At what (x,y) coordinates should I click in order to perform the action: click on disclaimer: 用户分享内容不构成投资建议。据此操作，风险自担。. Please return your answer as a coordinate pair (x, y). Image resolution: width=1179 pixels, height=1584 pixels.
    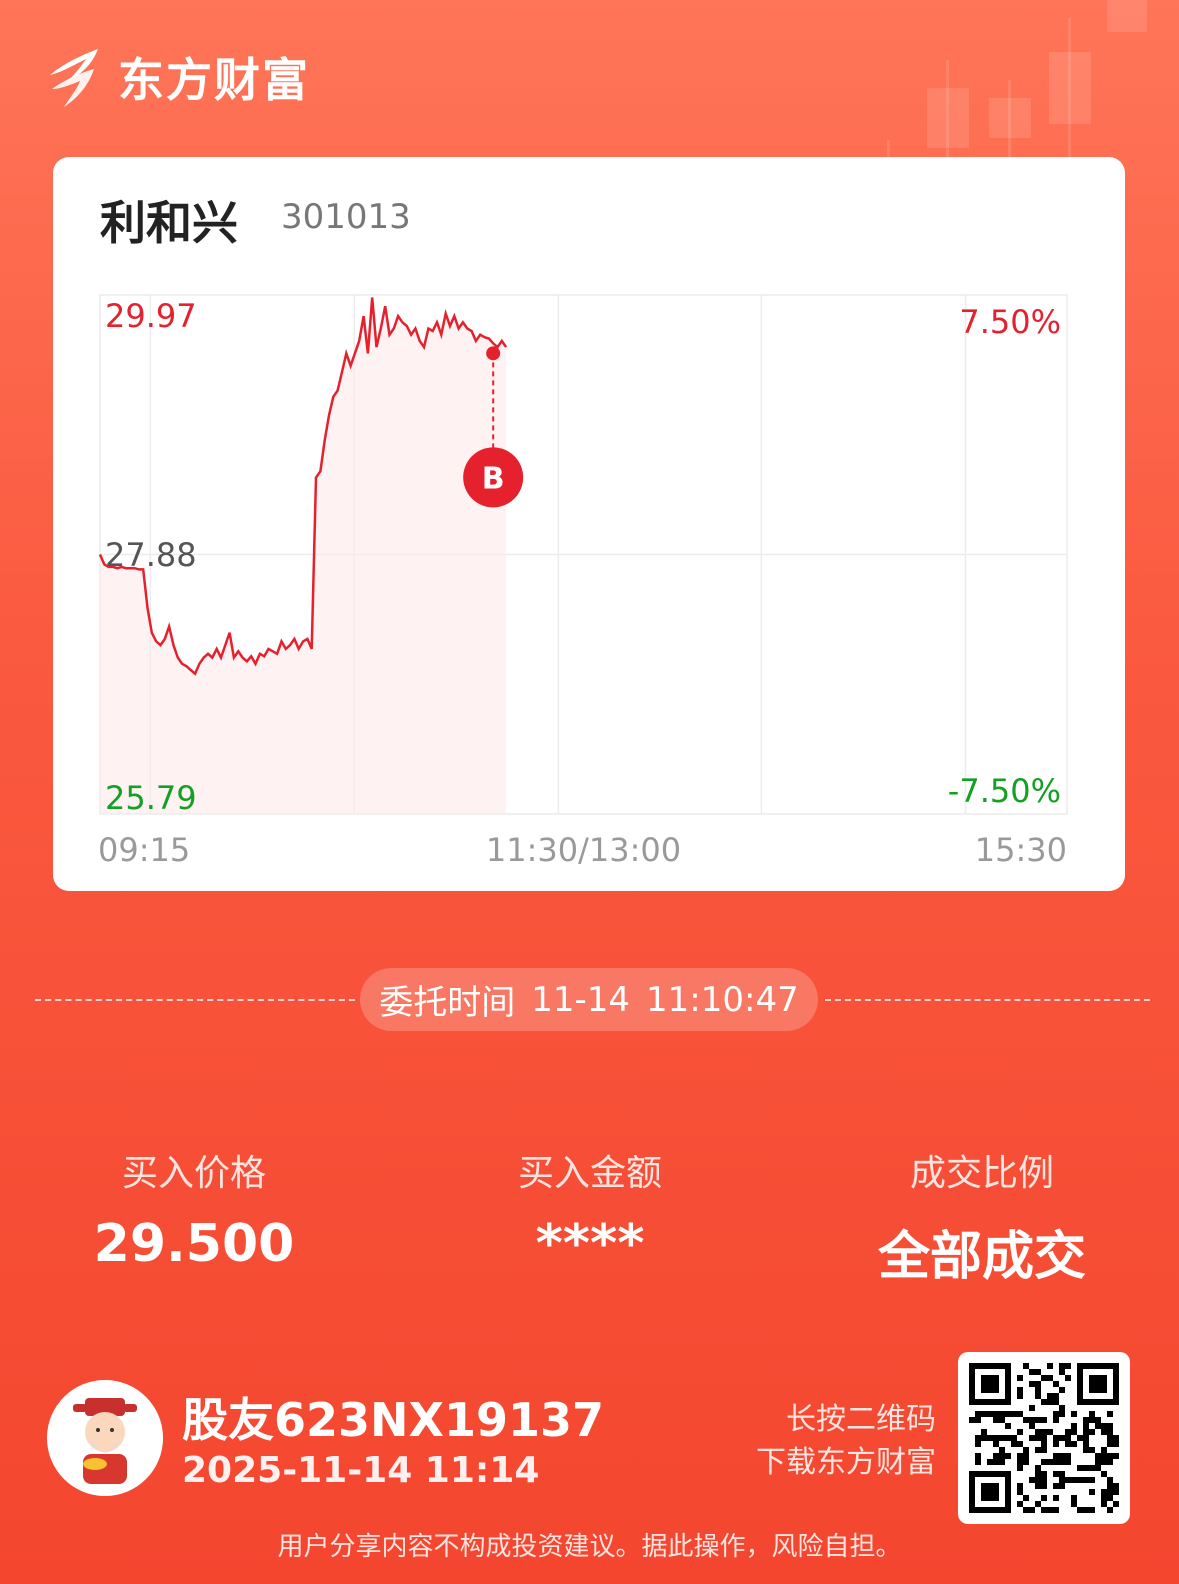
    Looking at the image, I should click on (589, 1547).